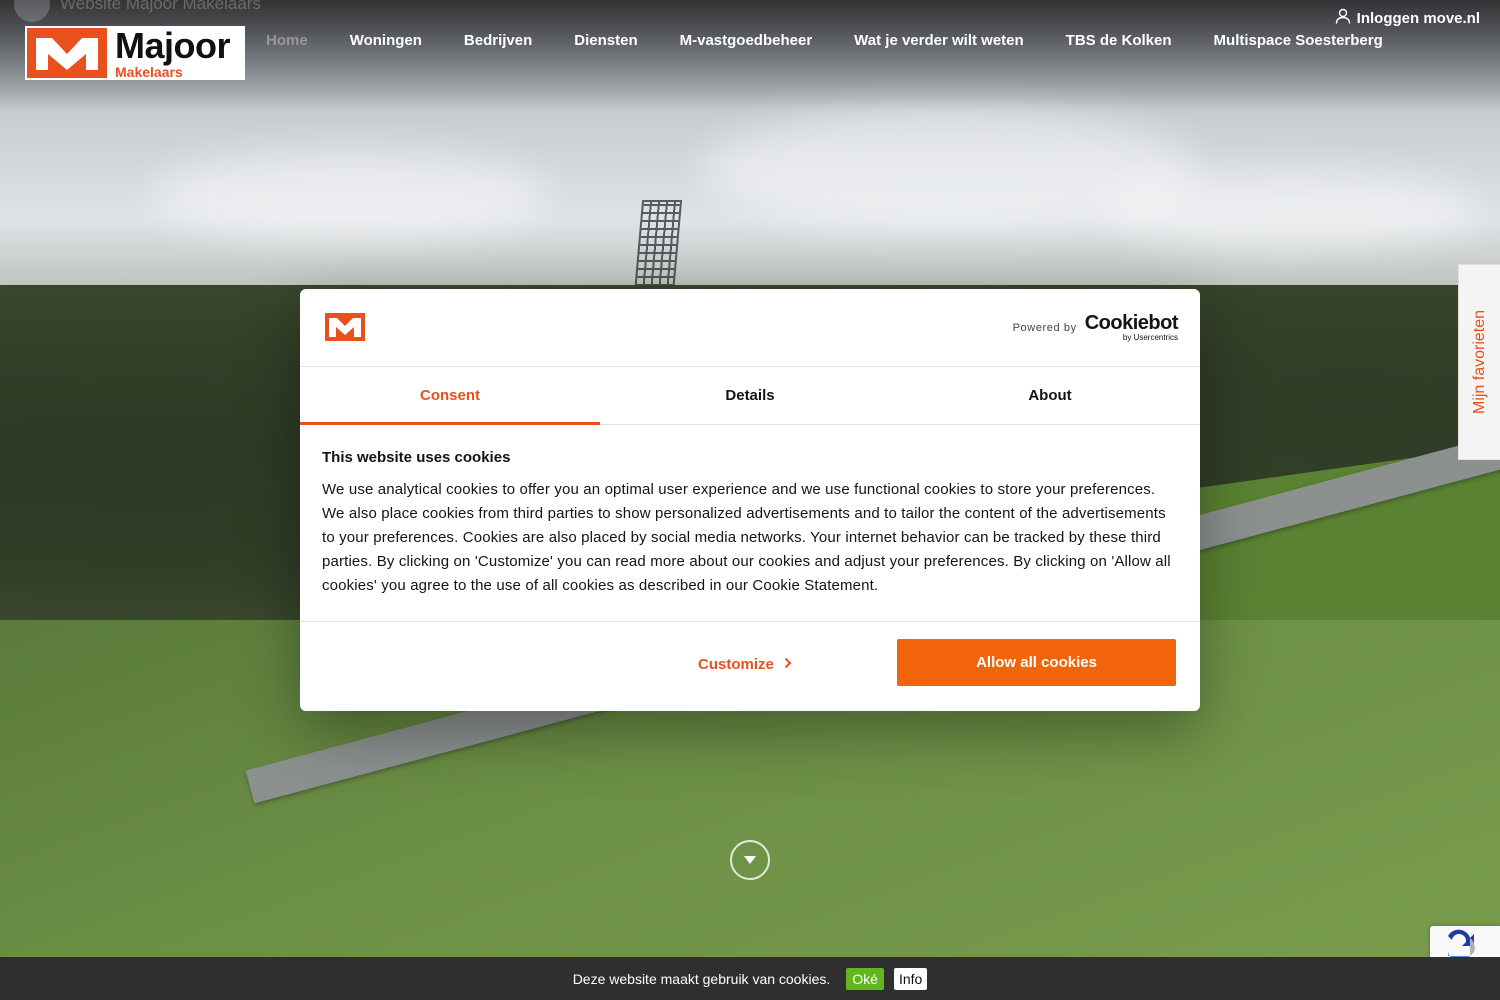  I want to click on nav-item-diensten: Diensten, so click(605, 42).